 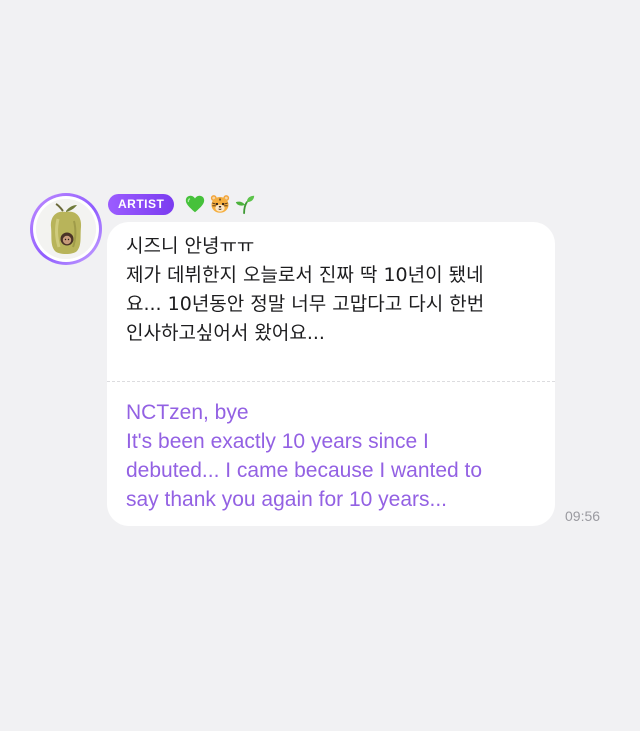 I want to click on green-heart-icon, so click(x=195, y=204).